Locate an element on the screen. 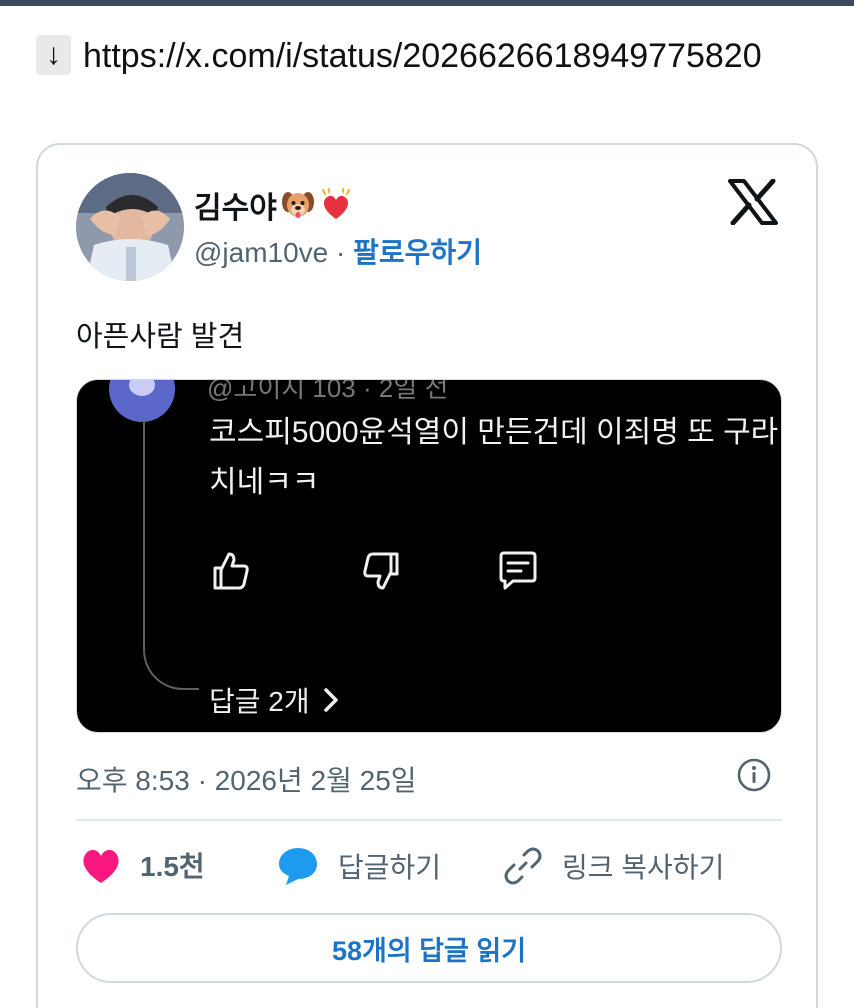 The image size is (854, 1008). down-arrow-icon: ↓ is located at coordinates (53, 55).